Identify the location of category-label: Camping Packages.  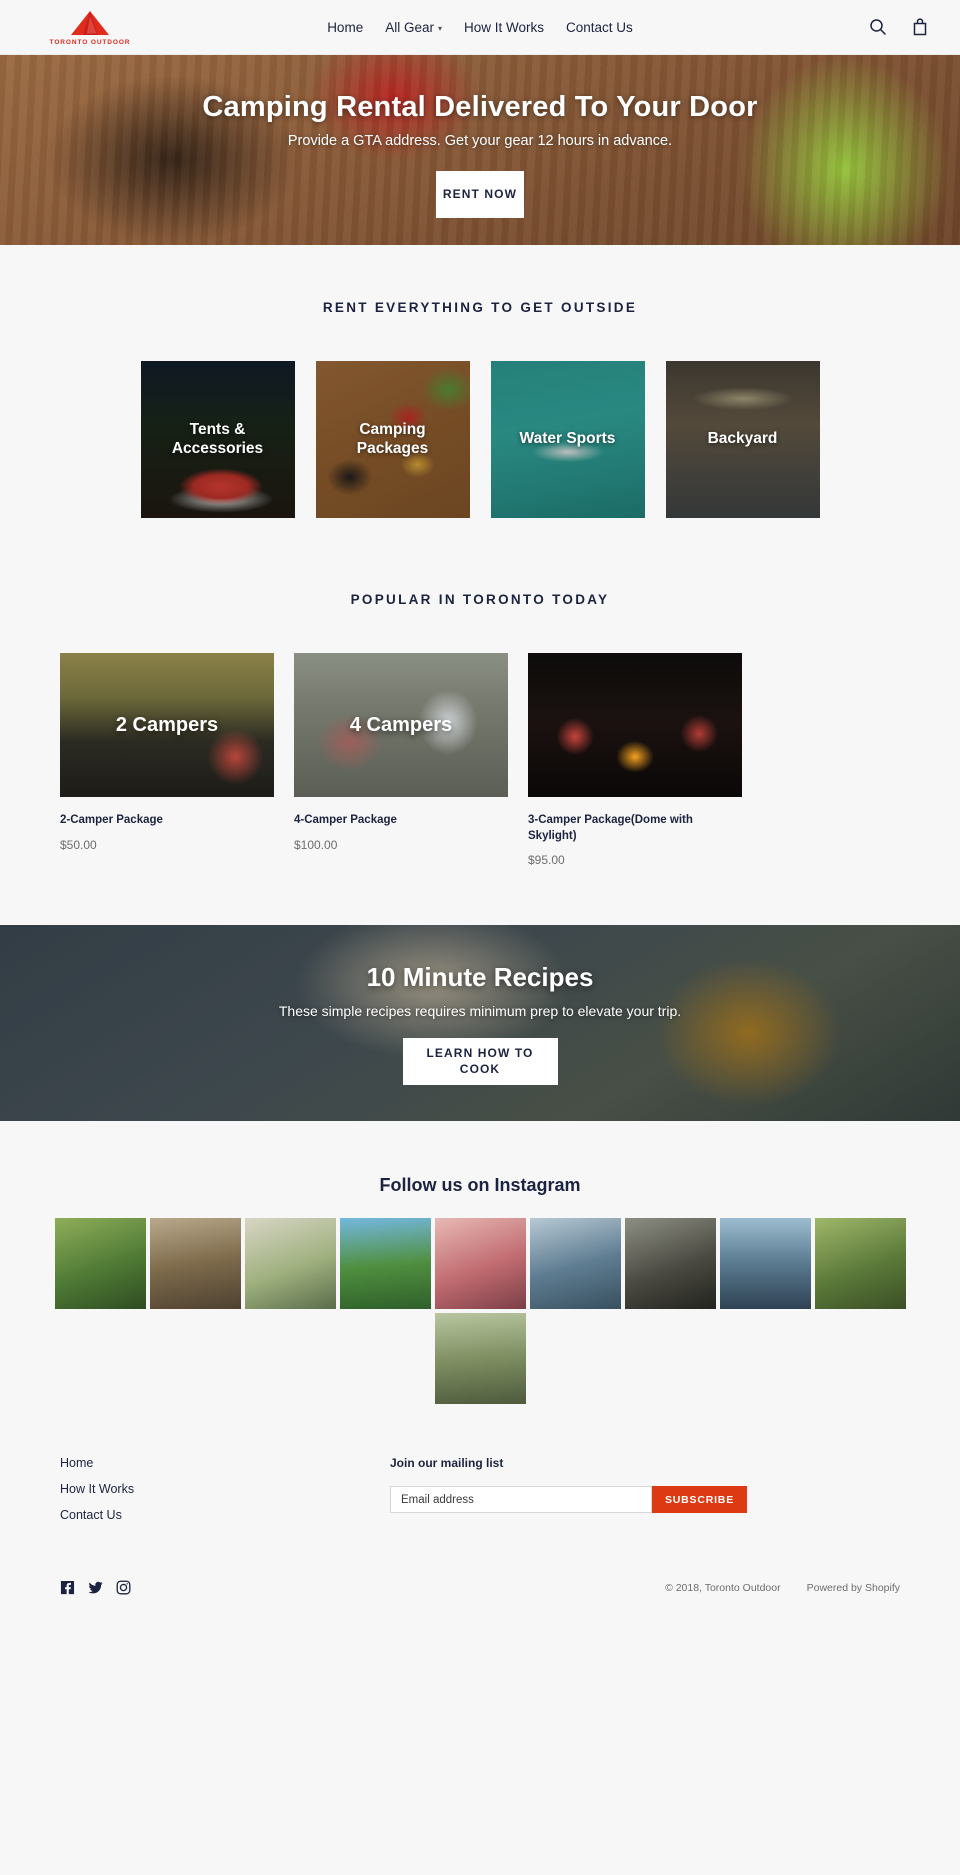
(392, 438).